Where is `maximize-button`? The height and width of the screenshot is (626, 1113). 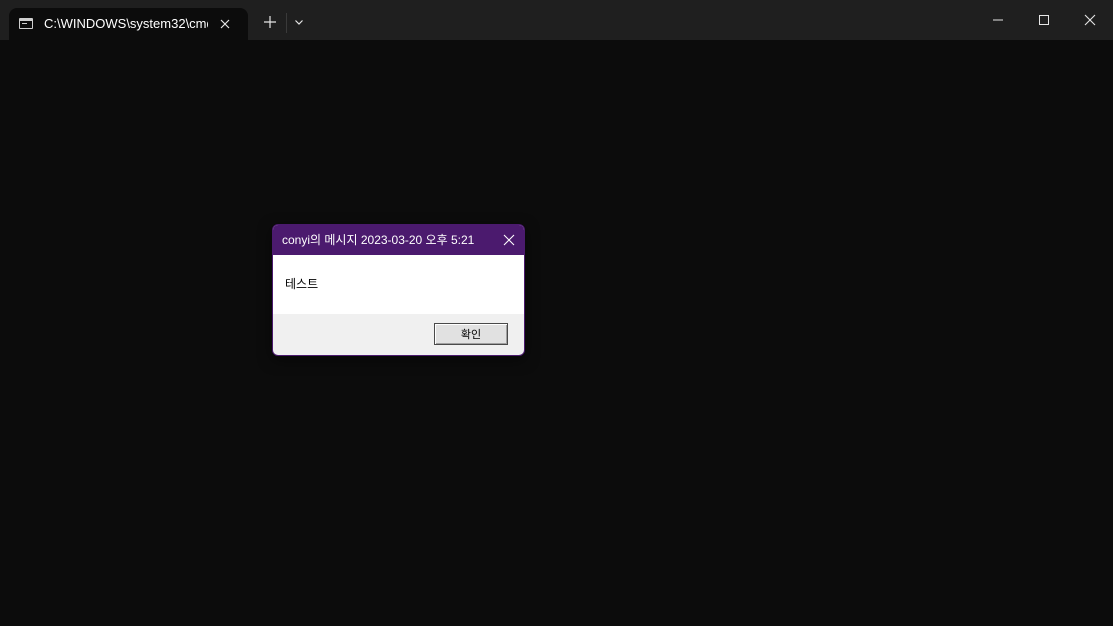 maximize-button is located at coordinates (1044, 20).